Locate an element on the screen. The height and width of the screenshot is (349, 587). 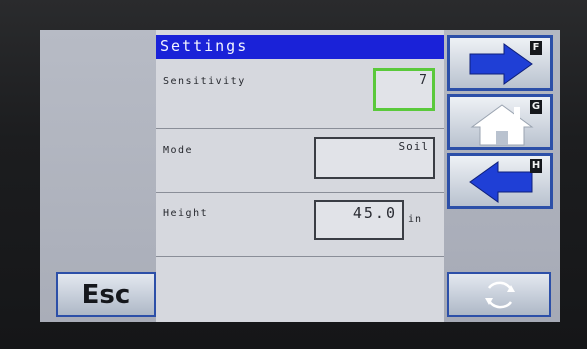
home-button: G is located at coordinates (500, 122).